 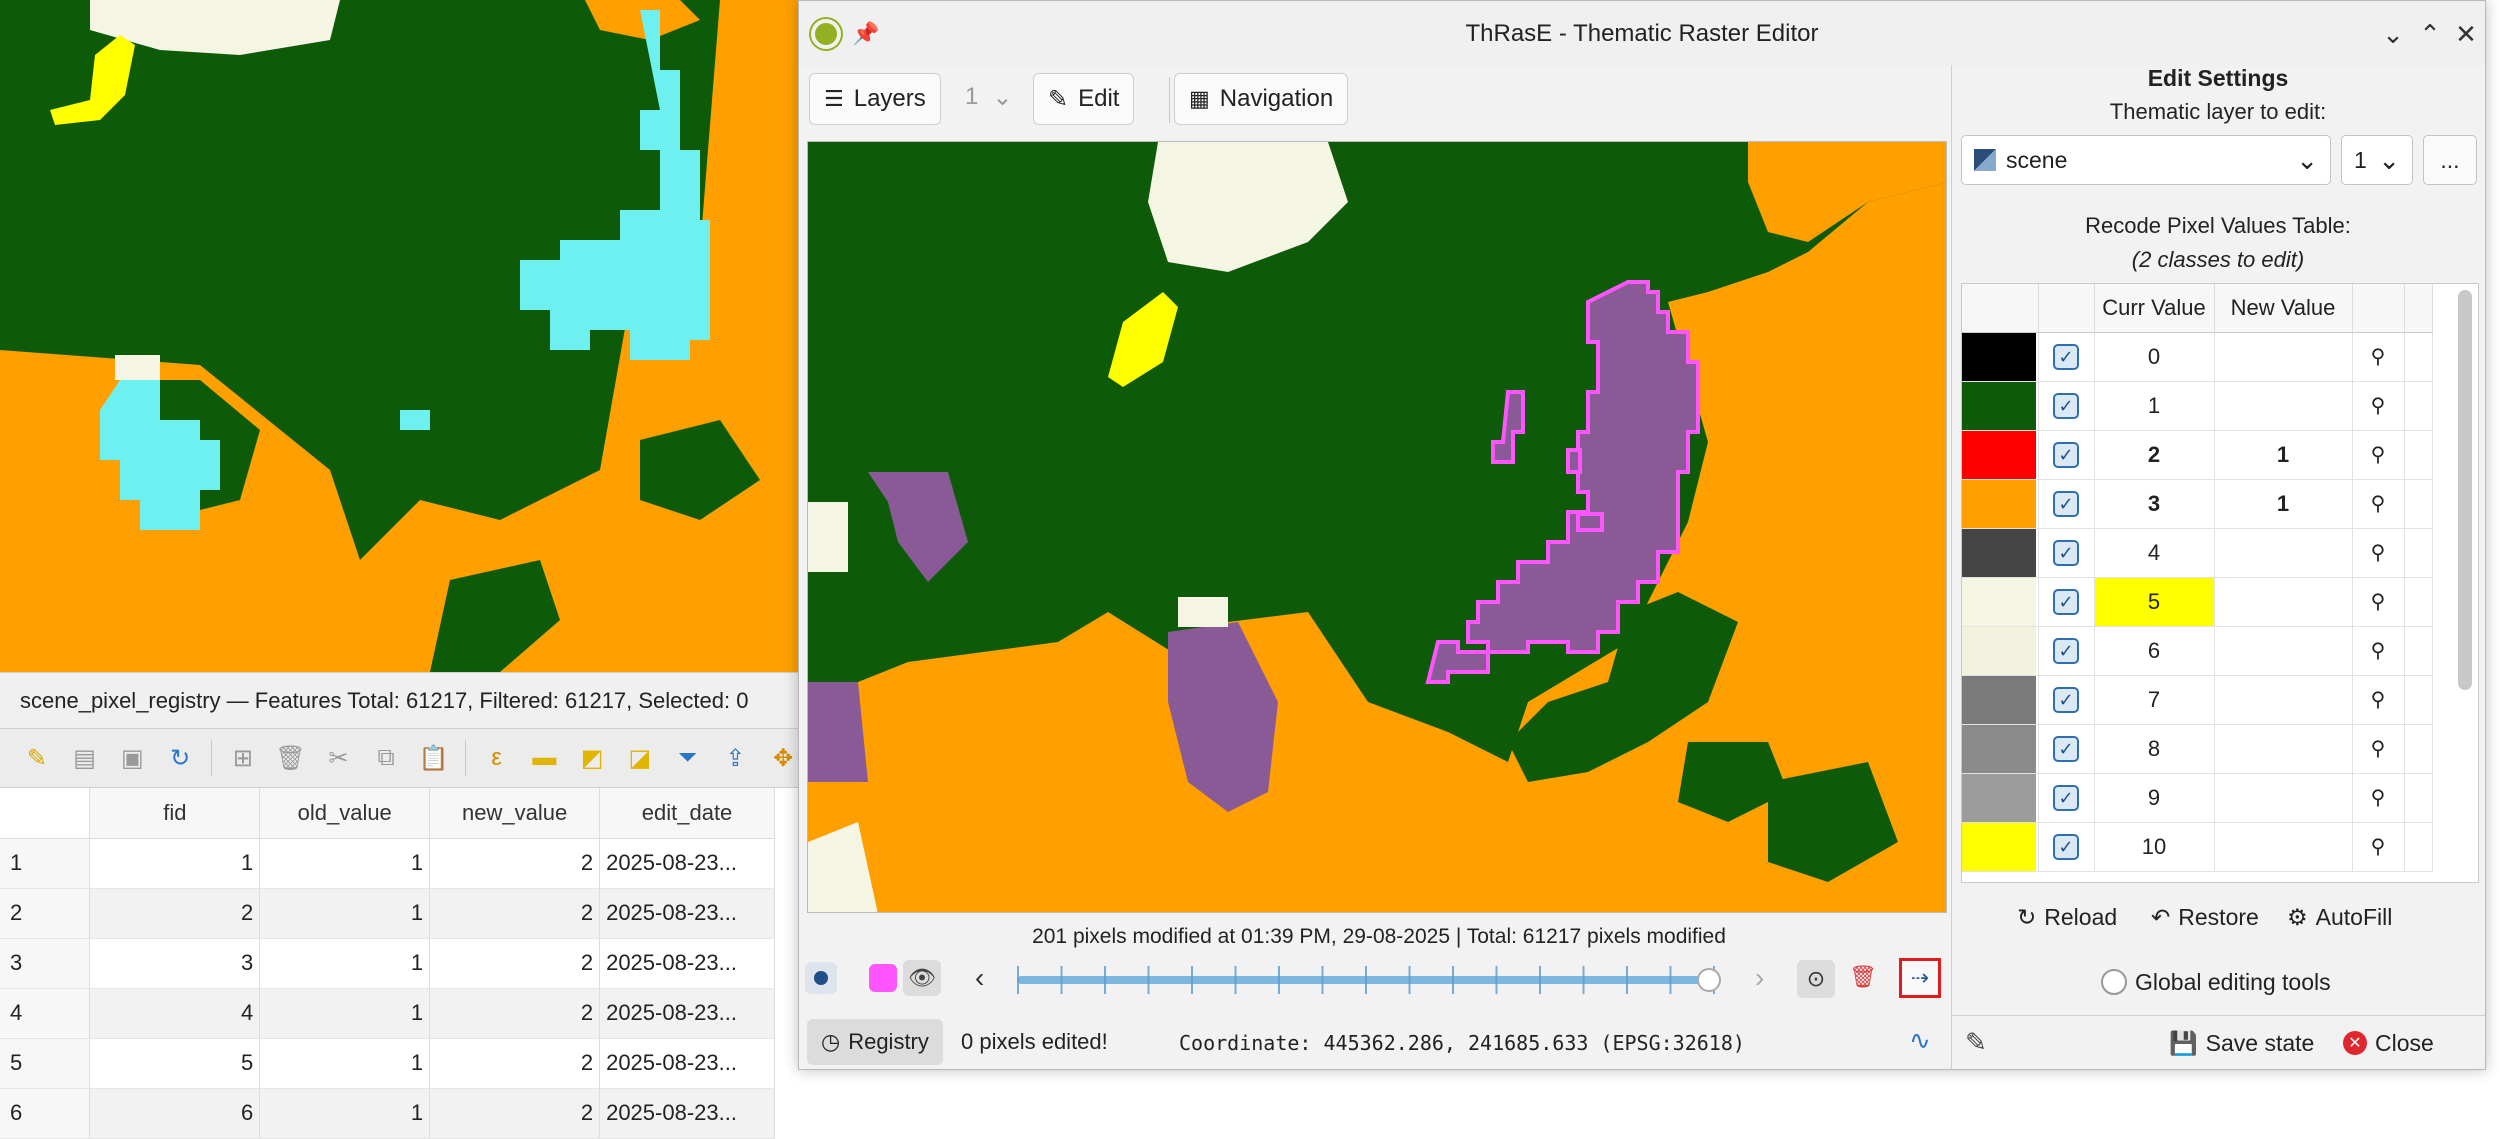 I want to click on row-number: 2, so click(x=45, y=913).